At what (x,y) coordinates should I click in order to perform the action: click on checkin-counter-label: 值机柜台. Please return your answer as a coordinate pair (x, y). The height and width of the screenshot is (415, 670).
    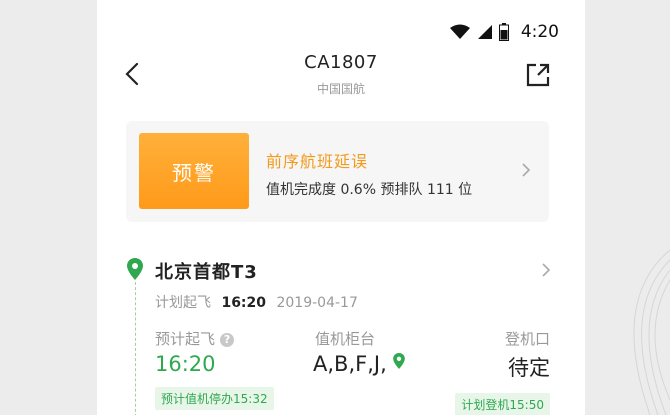
    Looking at the image, I should click on (345, 339).